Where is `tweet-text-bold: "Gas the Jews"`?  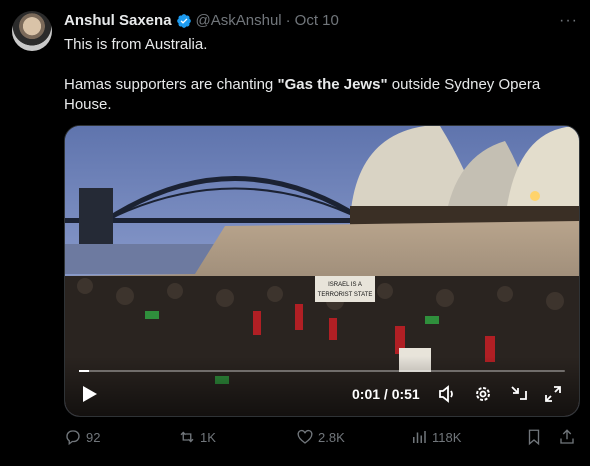
tweet-text-bold: "Gas the Jews" is located at coordinates (332, 84).